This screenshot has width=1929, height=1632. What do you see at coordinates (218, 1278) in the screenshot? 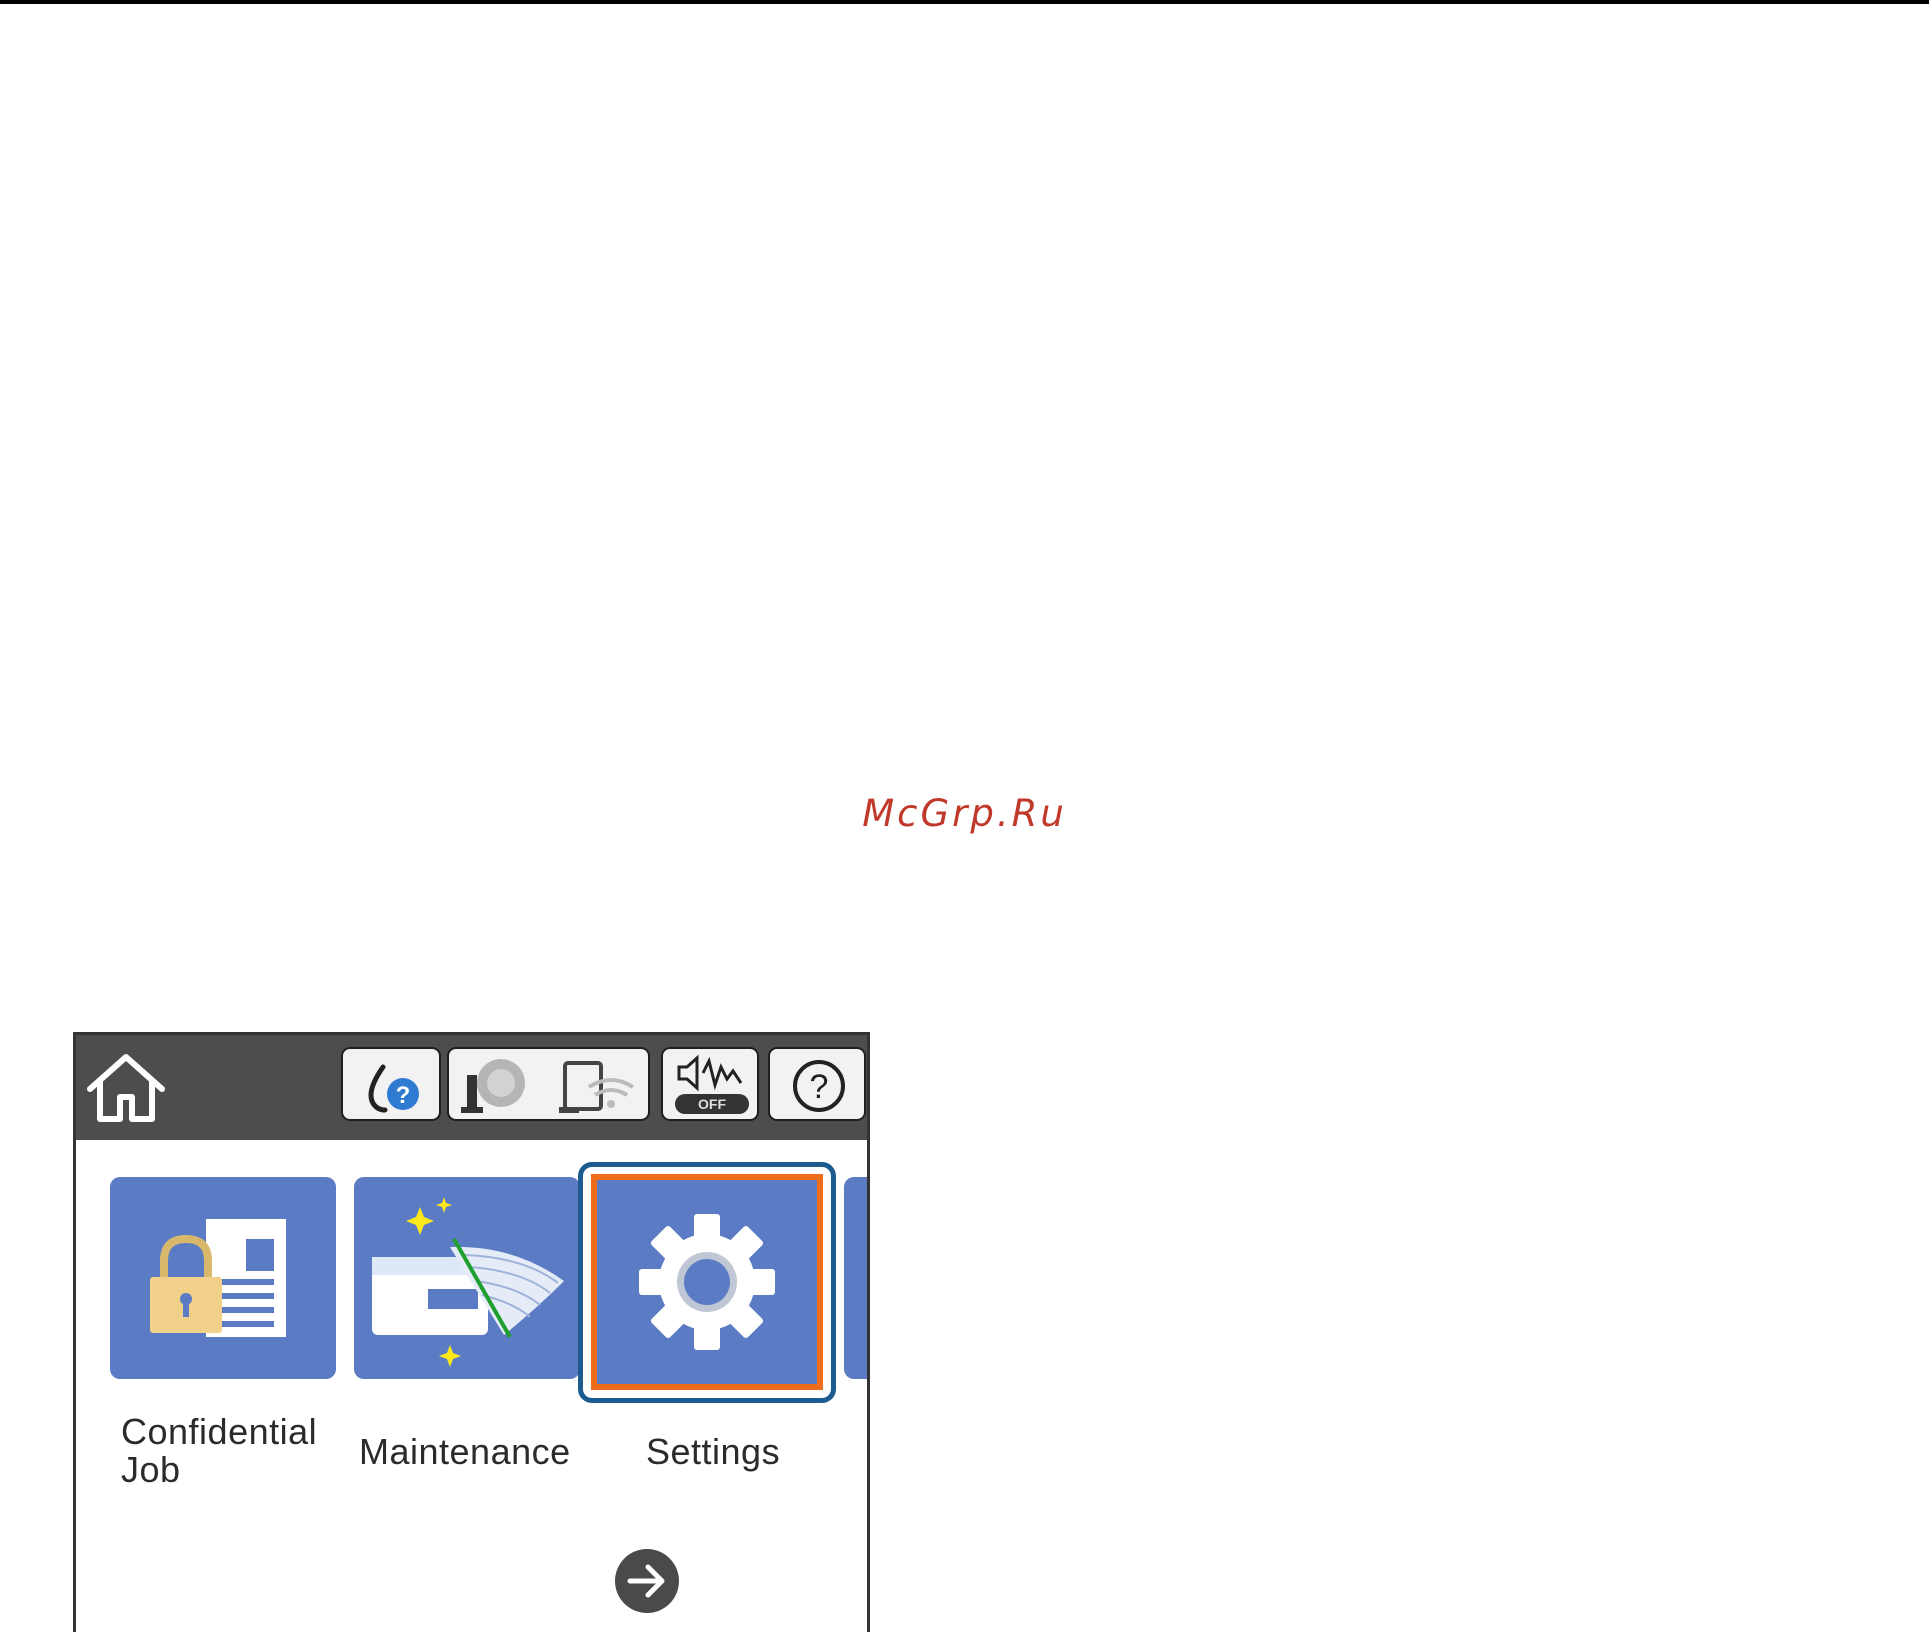
I see `confidential-job-icon` at bounding box center [218, 1278].